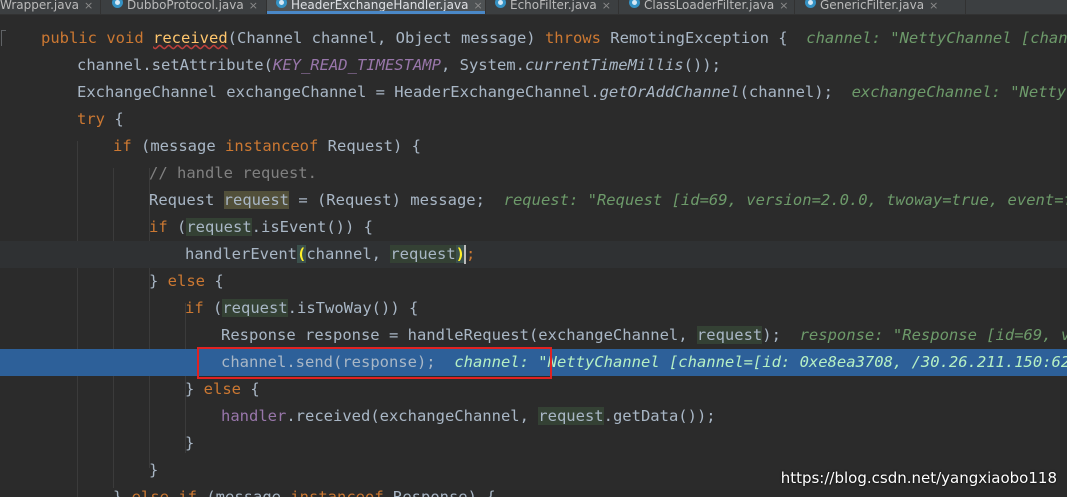  What do you see at coordinates (361, 362) in the screenshot?
I see `code-text: .send(response);` at bounding box center [361, 362].